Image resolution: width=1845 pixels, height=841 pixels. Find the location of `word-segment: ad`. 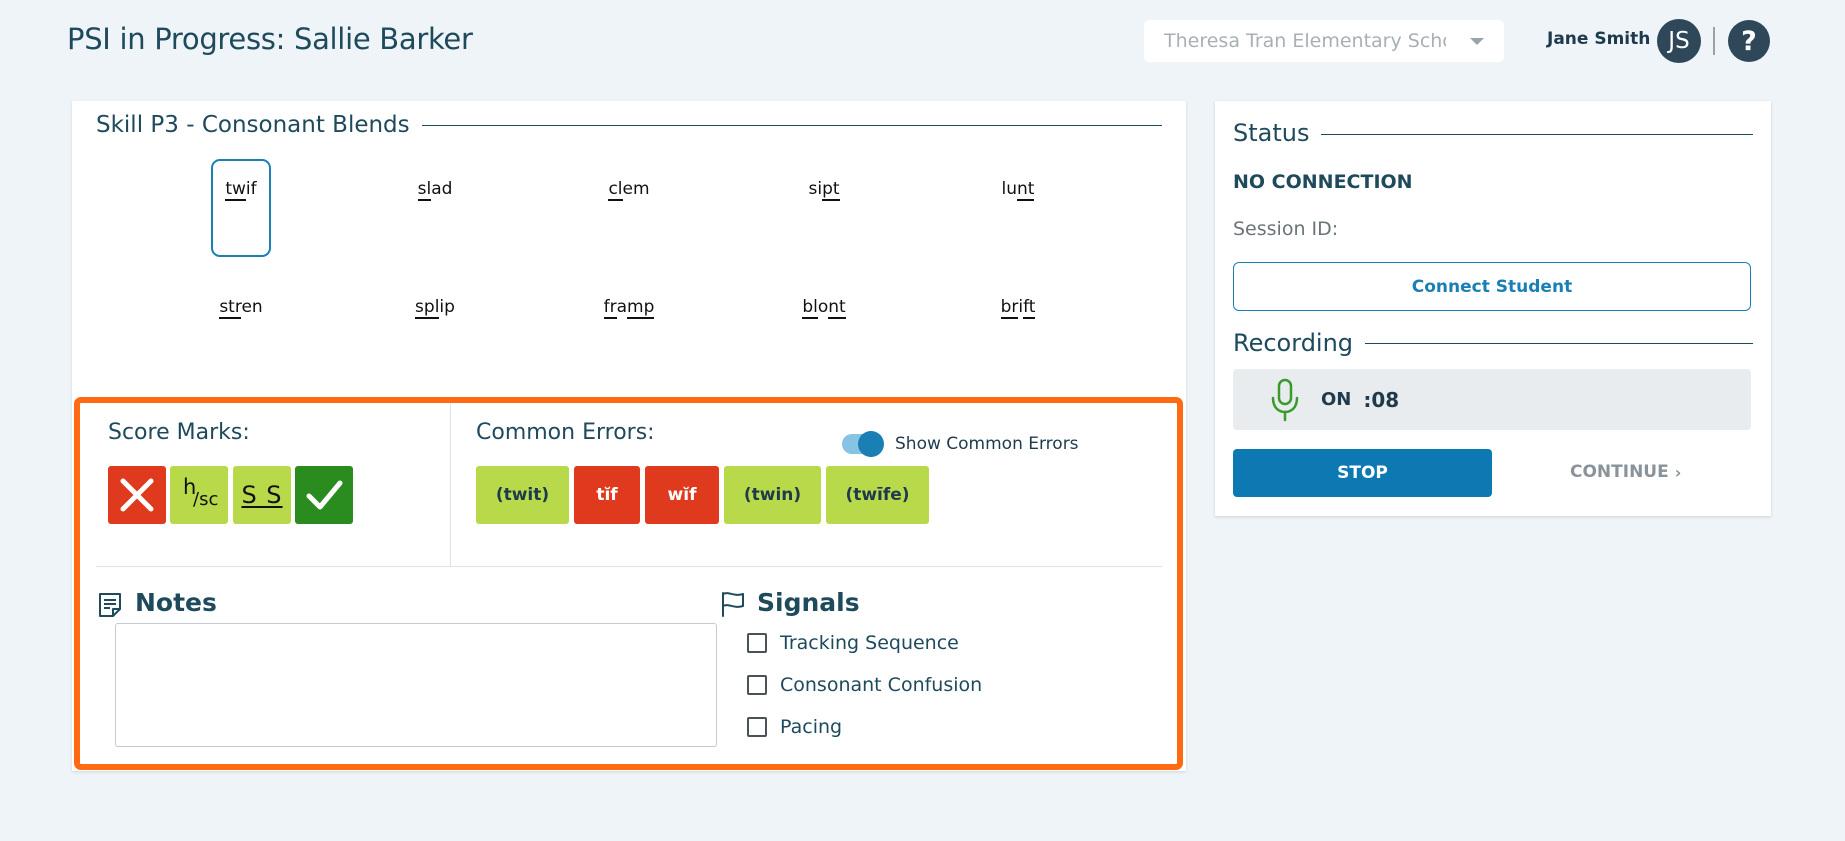

word-segment: ad is located at coordinates (442, 189).